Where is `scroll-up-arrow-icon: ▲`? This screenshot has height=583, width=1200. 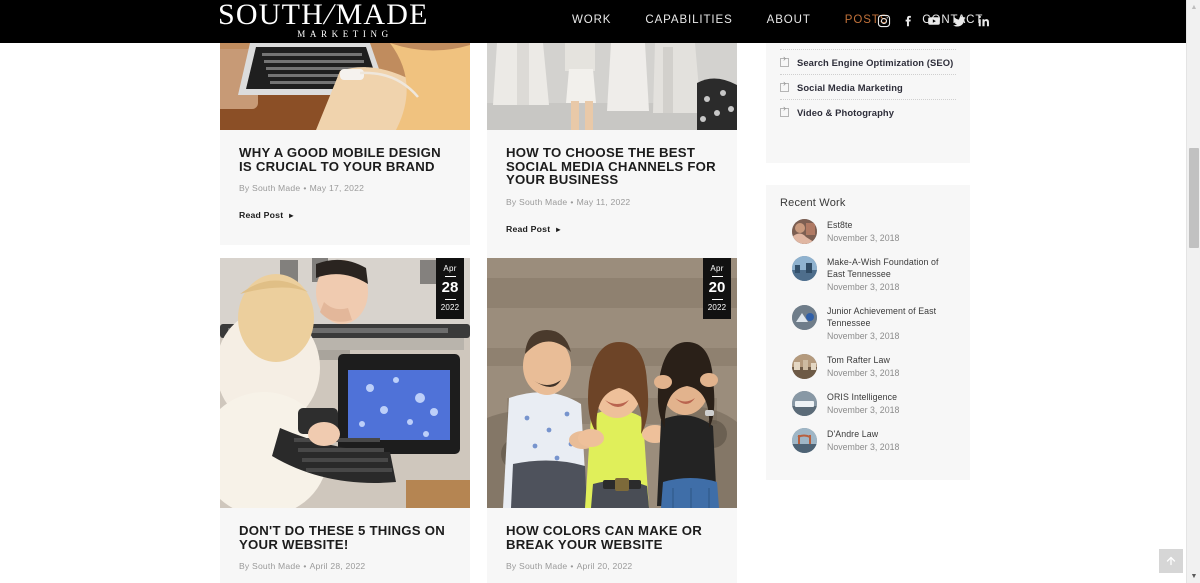 scroll-up-arrow-icon: ▲ is located at coordinates (1193, 7).